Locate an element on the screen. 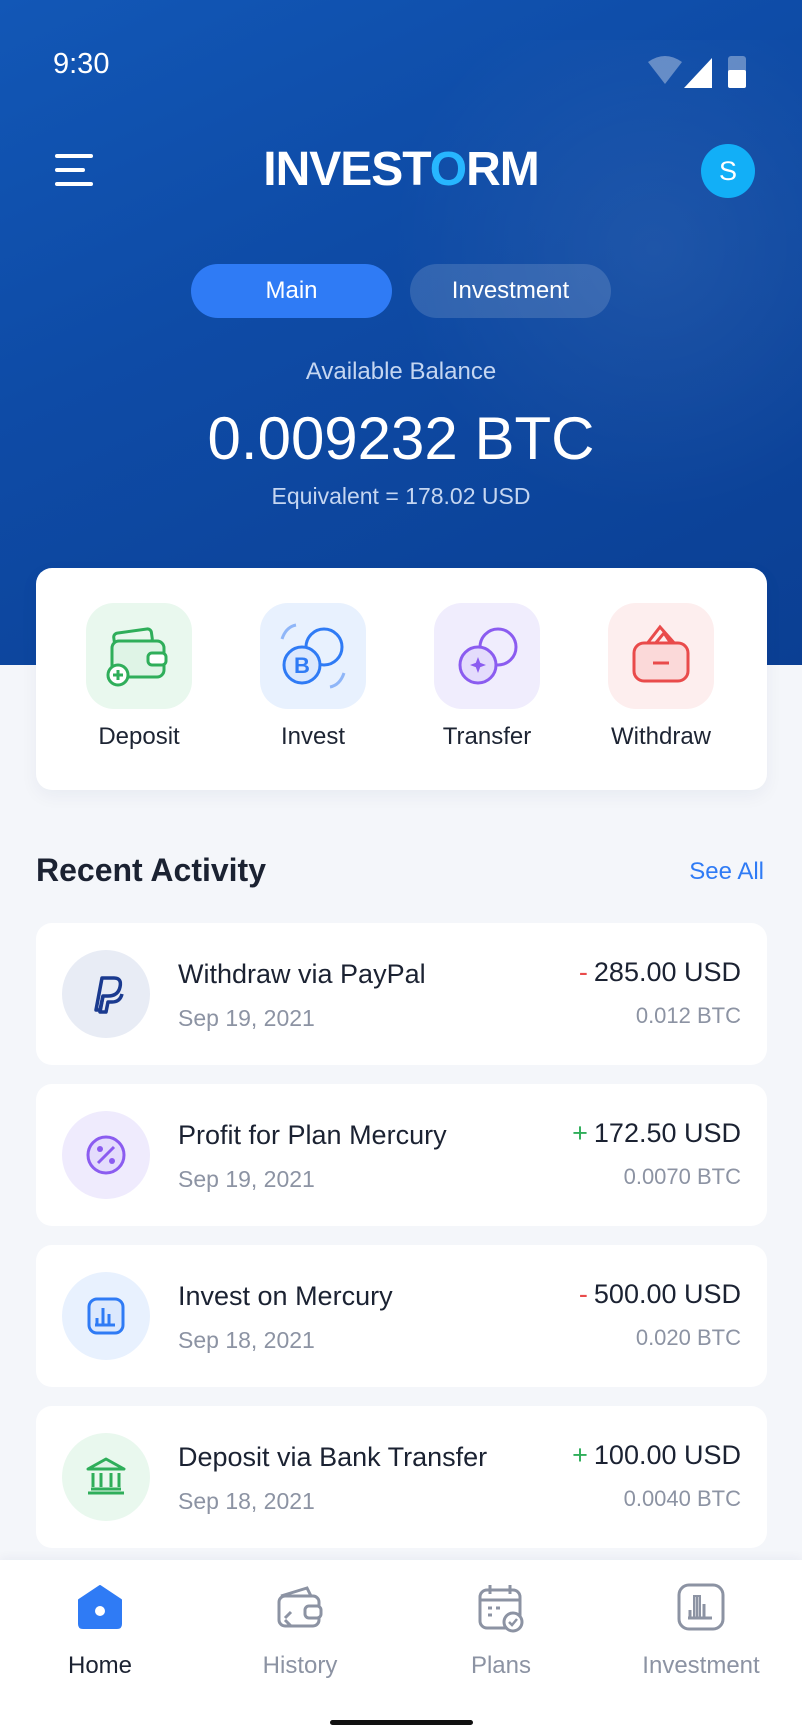 The height and width of the screenshot is (1732, 802). balance-value: 0.009232 BTC is located at coordinates (401, 438).